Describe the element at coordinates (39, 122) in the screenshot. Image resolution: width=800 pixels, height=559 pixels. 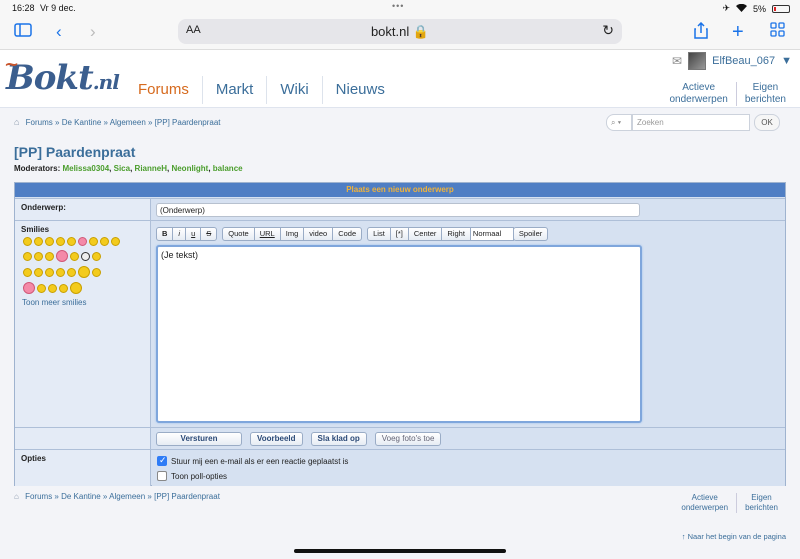
I see `breadcrumb-forums: Forums` at that location.